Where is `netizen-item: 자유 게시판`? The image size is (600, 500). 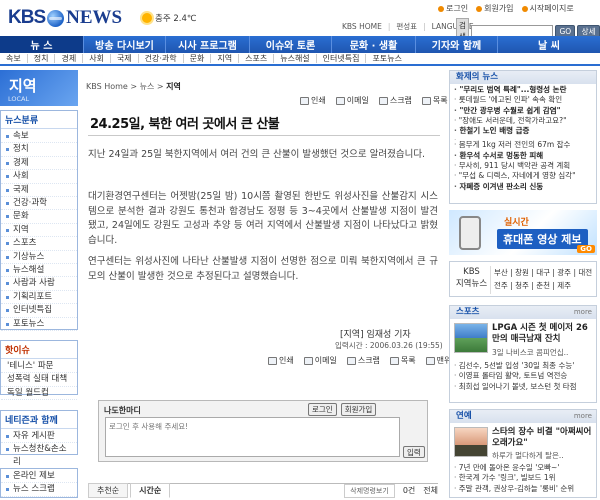
netizen-item: 자유 게시판 is located at coordinates (39, 437).